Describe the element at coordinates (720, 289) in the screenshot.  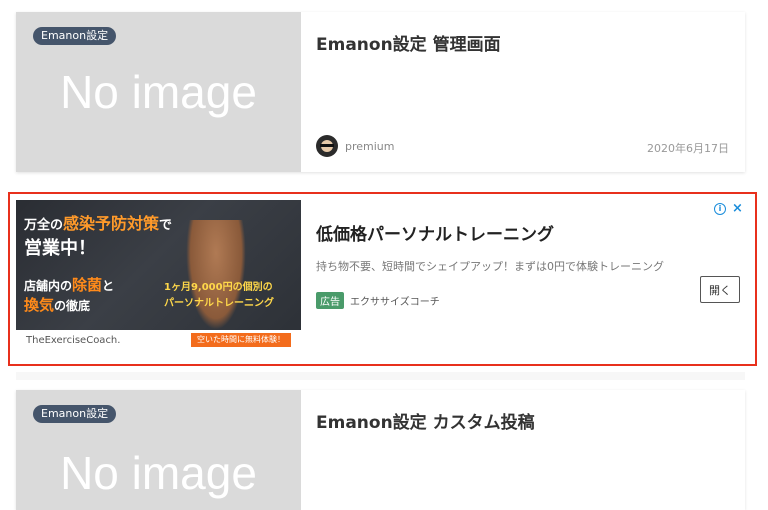
I see `open-button: 開く` at that location.